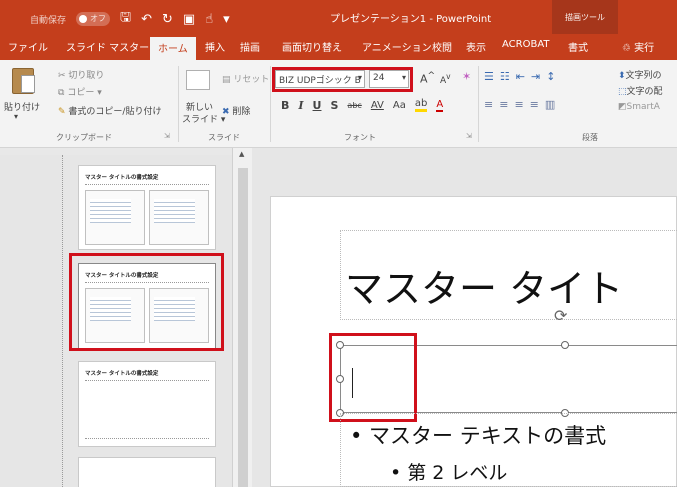  What do you see at coordinates (448, 471) in the screenshot?
I see `bullet-level-2: • 第 2 レベル` at bounding box center [448, 471].